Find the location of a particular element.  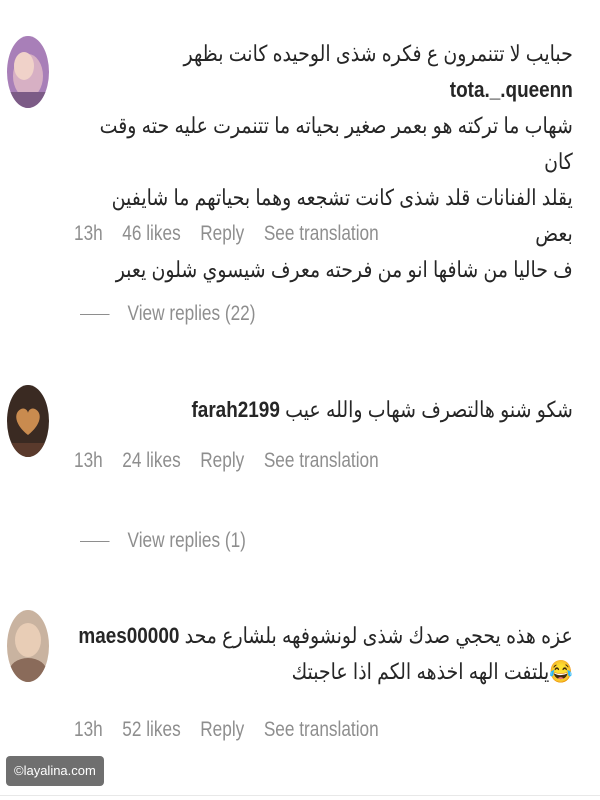

username: maes00000 is located at coordinates (128, 635).